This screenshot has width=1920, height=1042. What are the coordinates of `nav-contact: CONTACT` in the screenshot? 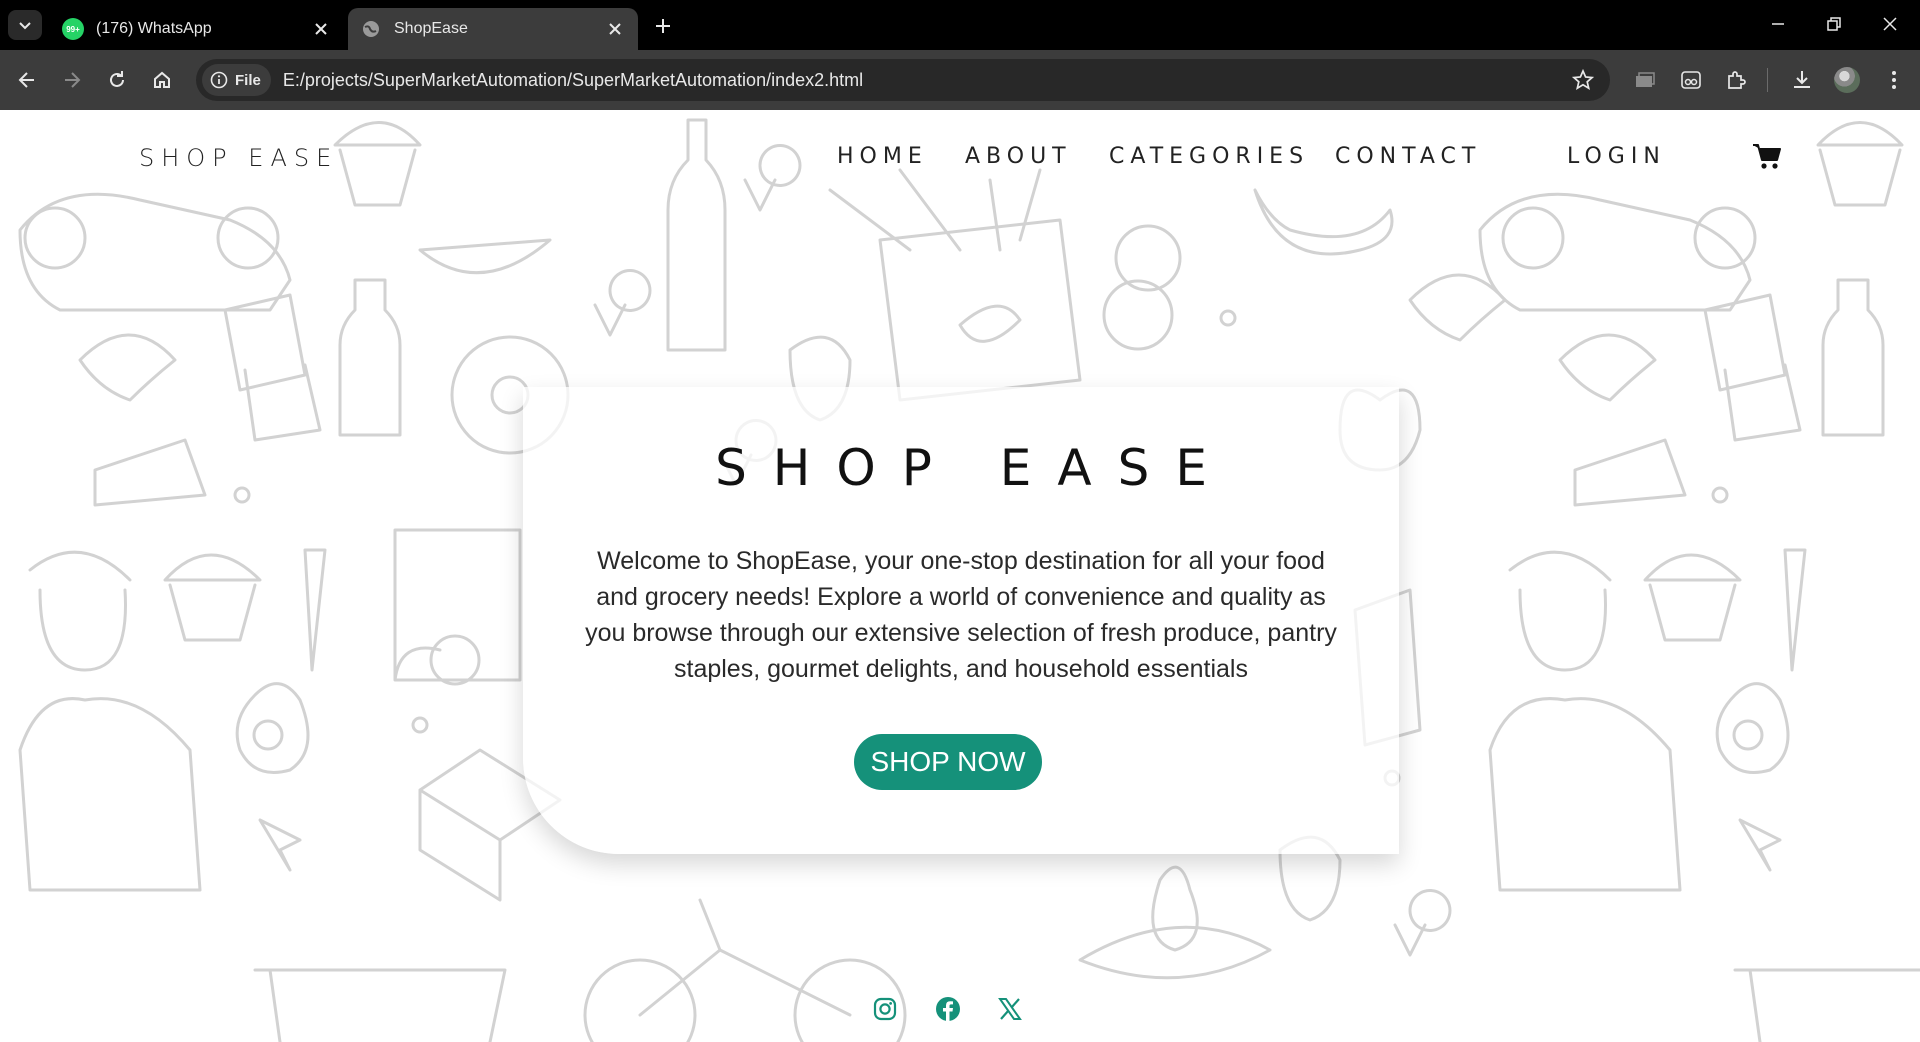 It's located at (1408, 156).